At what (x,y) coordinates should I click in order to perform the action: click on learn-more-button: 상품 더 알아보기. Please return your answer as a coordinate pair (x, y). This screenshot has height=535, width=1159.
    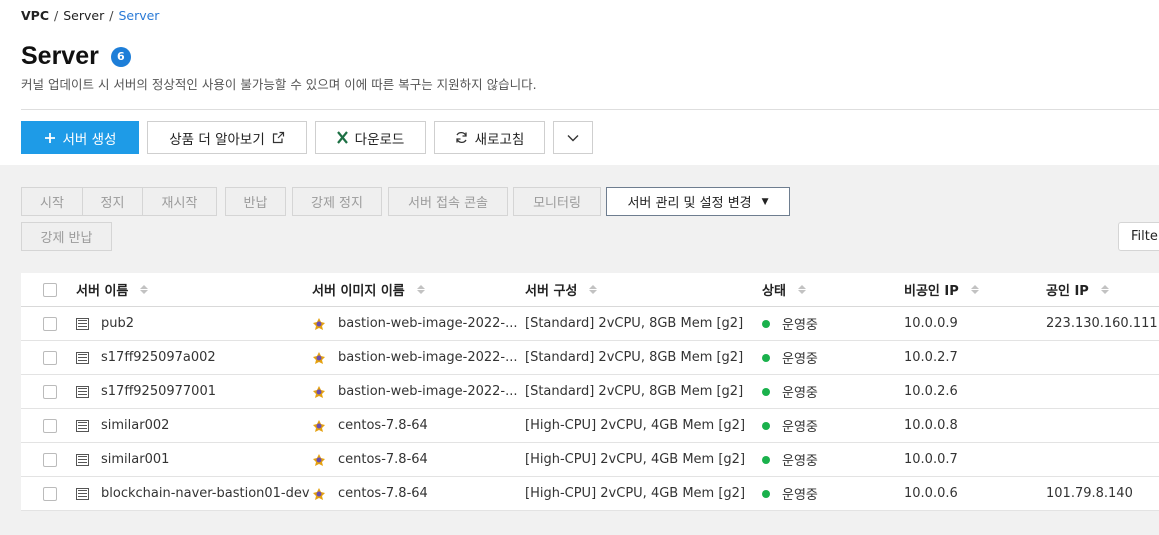
    Looking at the image, I should click on (227, 137).